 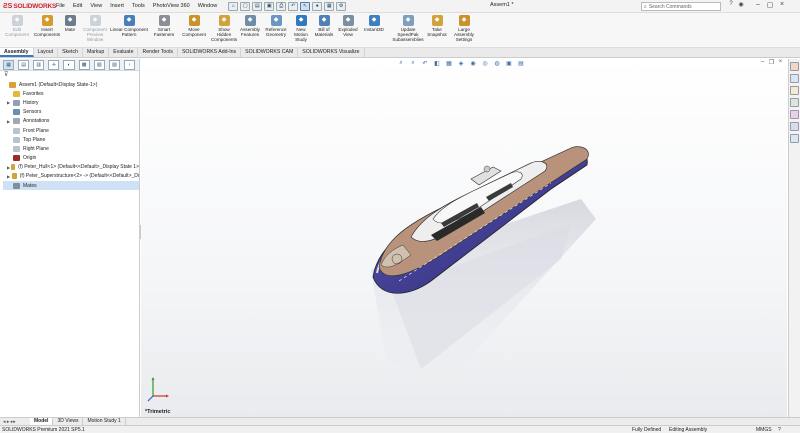 What do you see at coordinates (124, 52) in the screenshot?
I see `tab-evaluate: Evaluate` at bounding box center [124, 52].